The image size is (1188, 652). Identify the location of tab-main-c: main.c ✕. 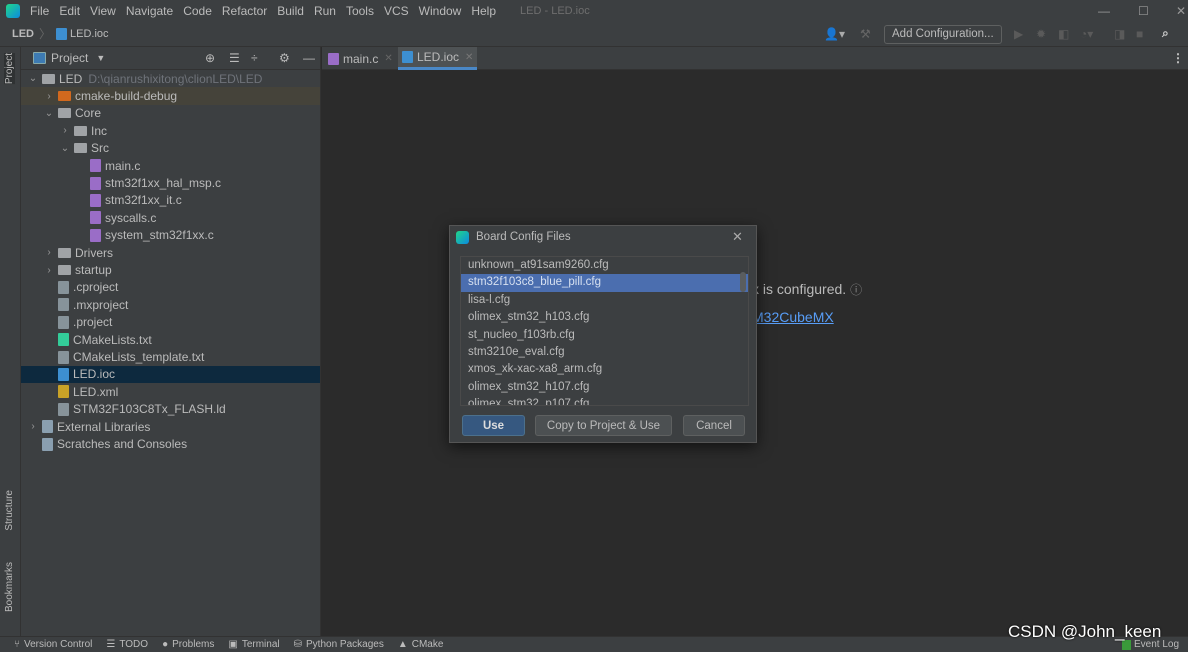
(360, 58).